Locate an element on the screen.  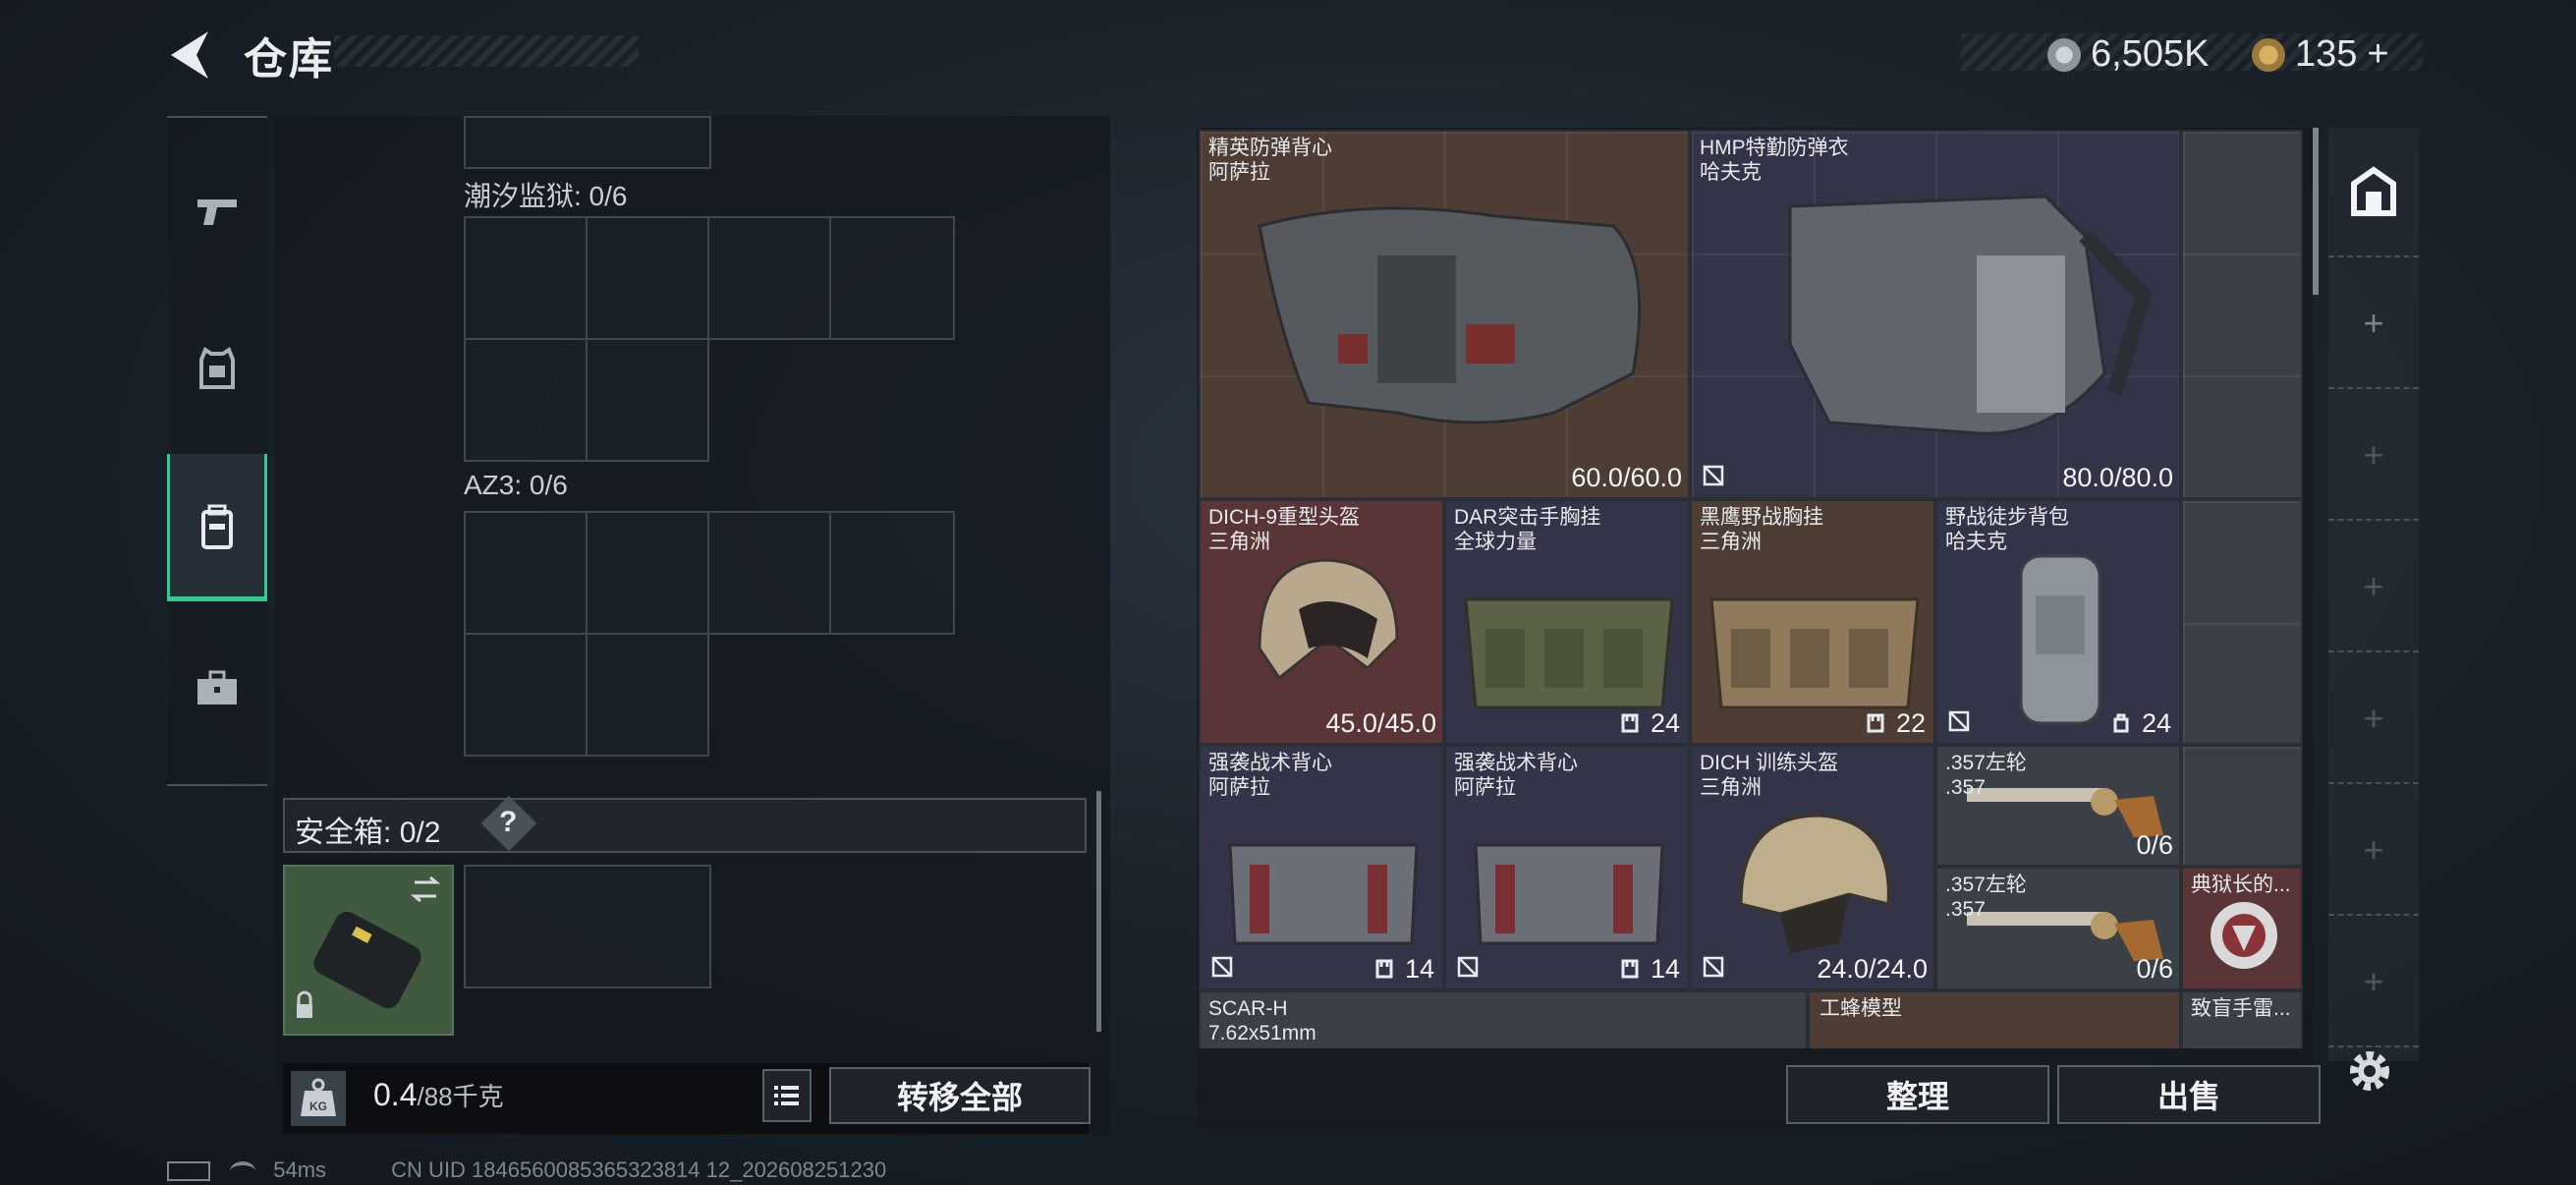
container-label: 潮汐监狱: 0/6 is located at coordinates (546, 196).